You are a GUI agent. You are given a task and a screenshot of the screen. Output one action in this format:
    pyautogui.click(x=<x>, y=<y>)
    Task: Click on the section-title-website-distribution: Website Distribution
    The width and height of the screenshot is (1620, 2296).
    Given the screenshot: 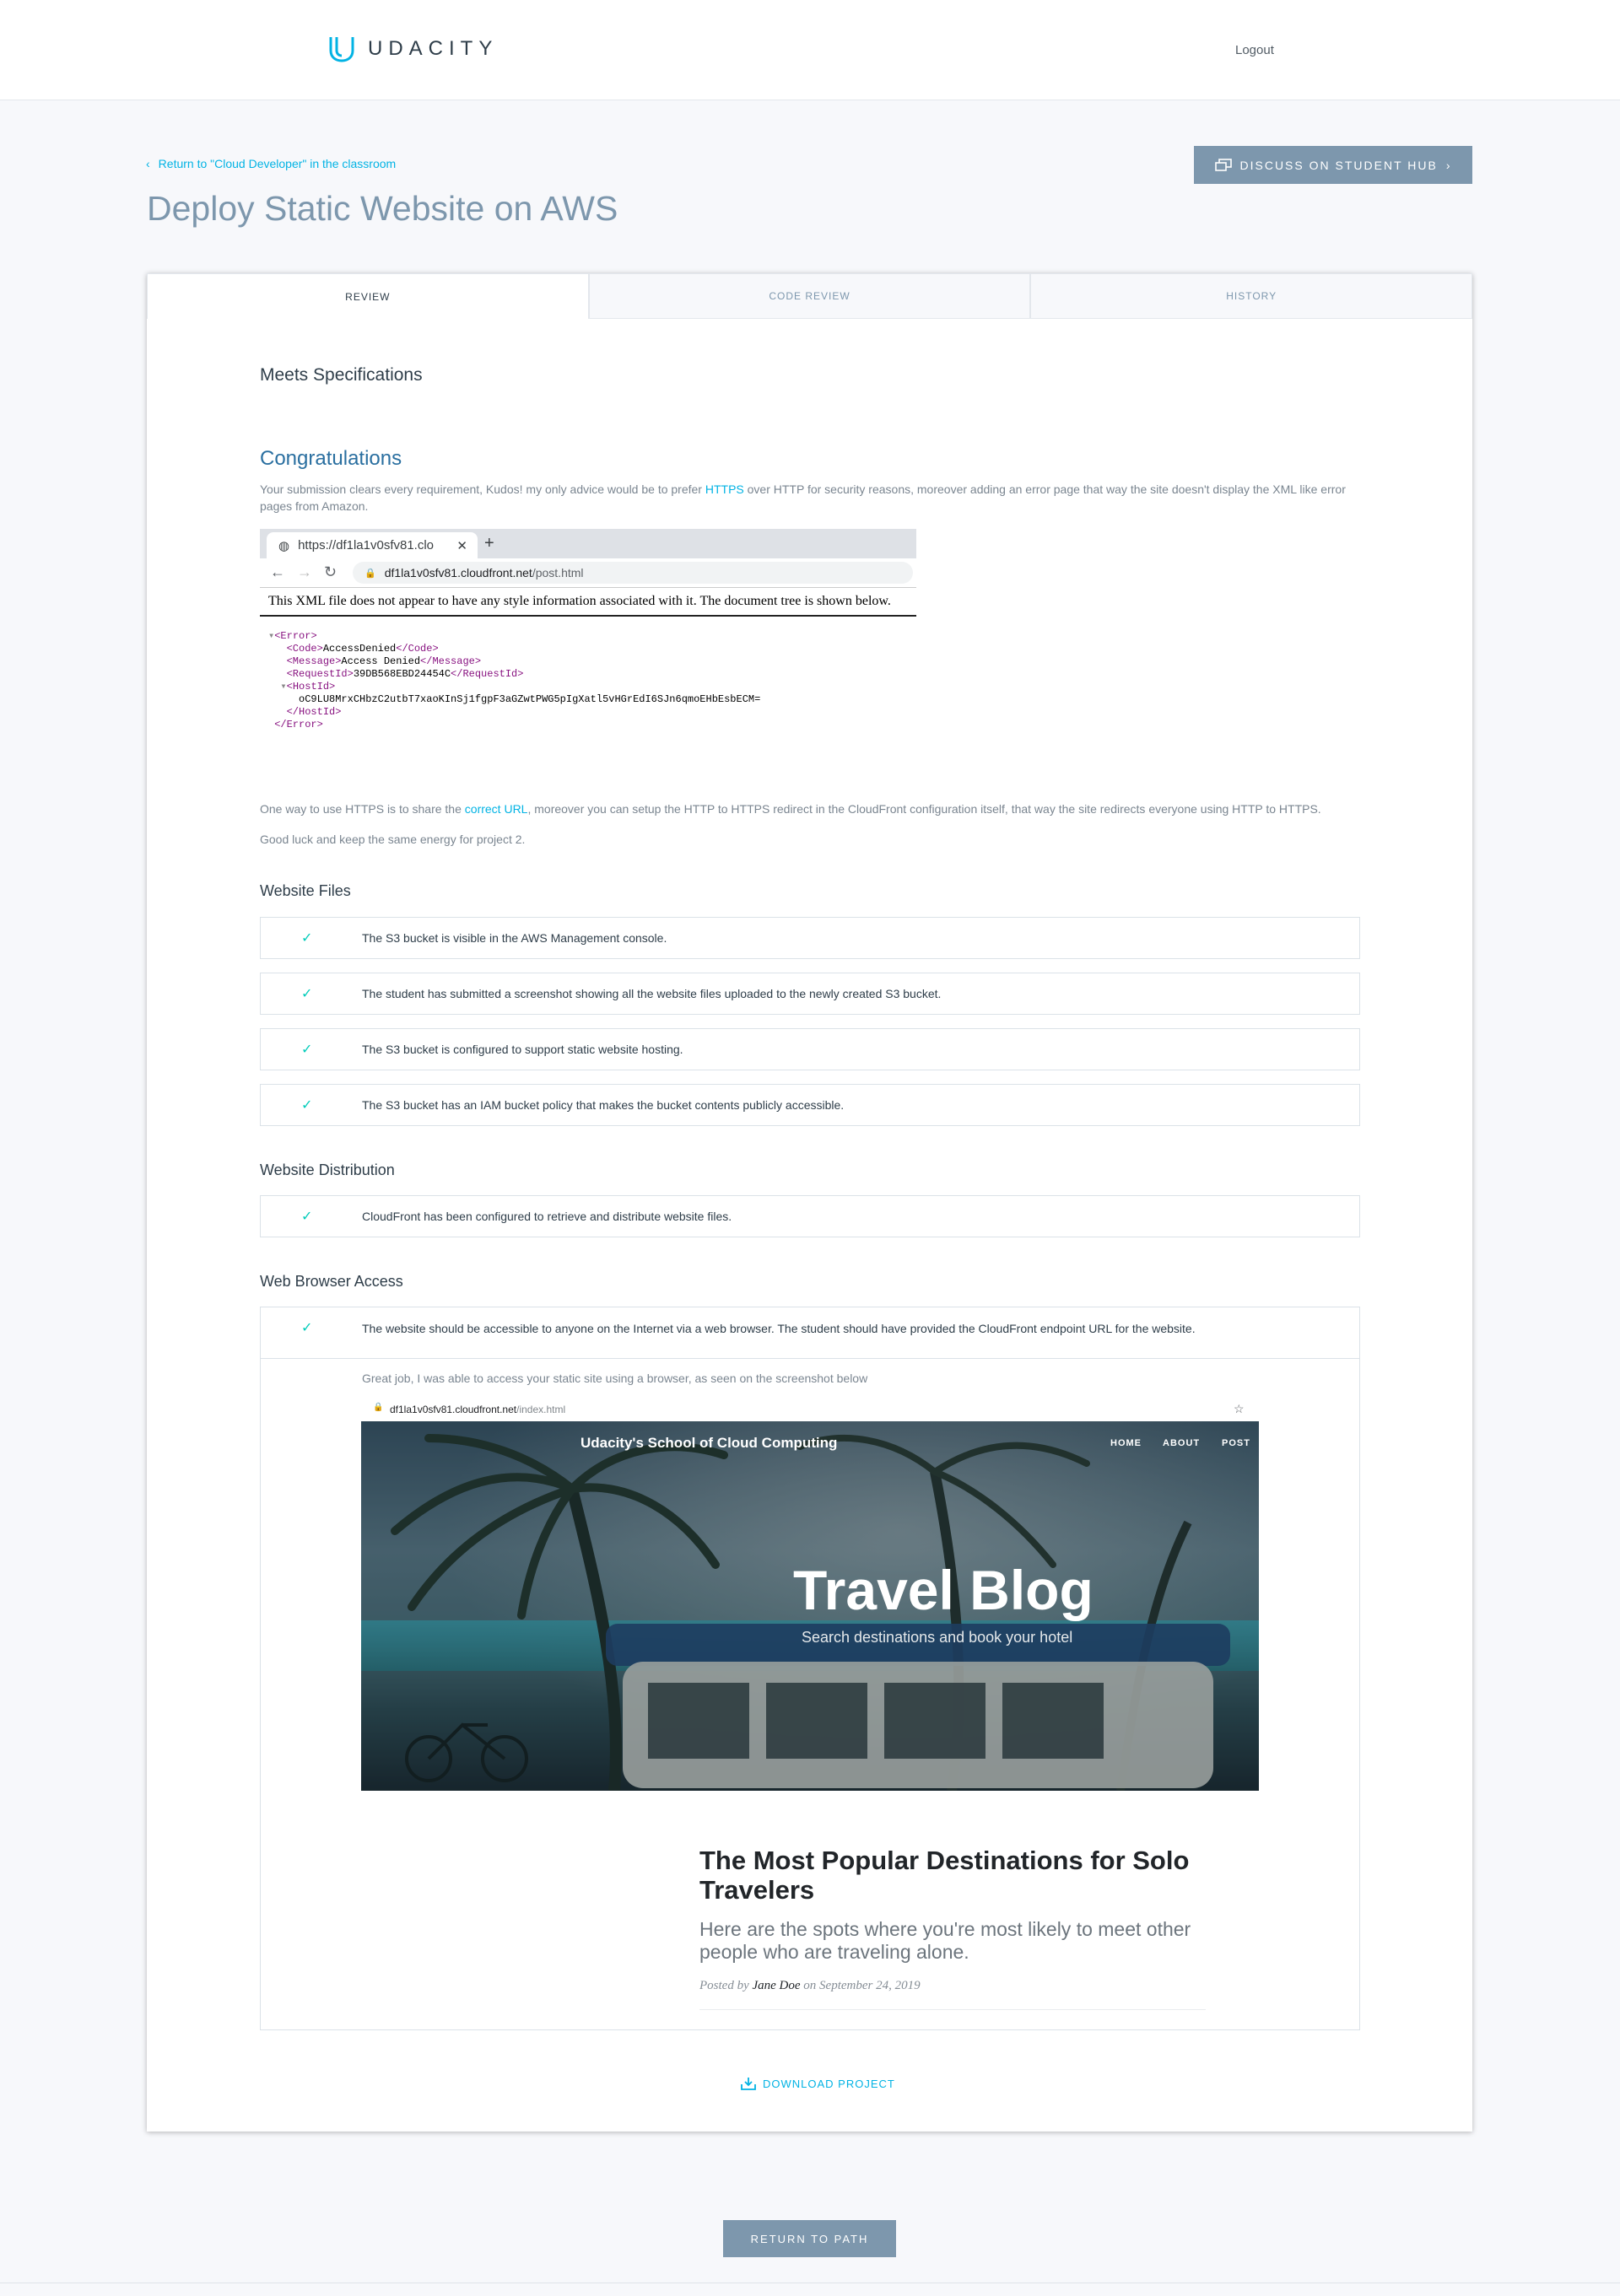 What is the action you would take?
    pyautogui.click(x=327, y=1169)
    